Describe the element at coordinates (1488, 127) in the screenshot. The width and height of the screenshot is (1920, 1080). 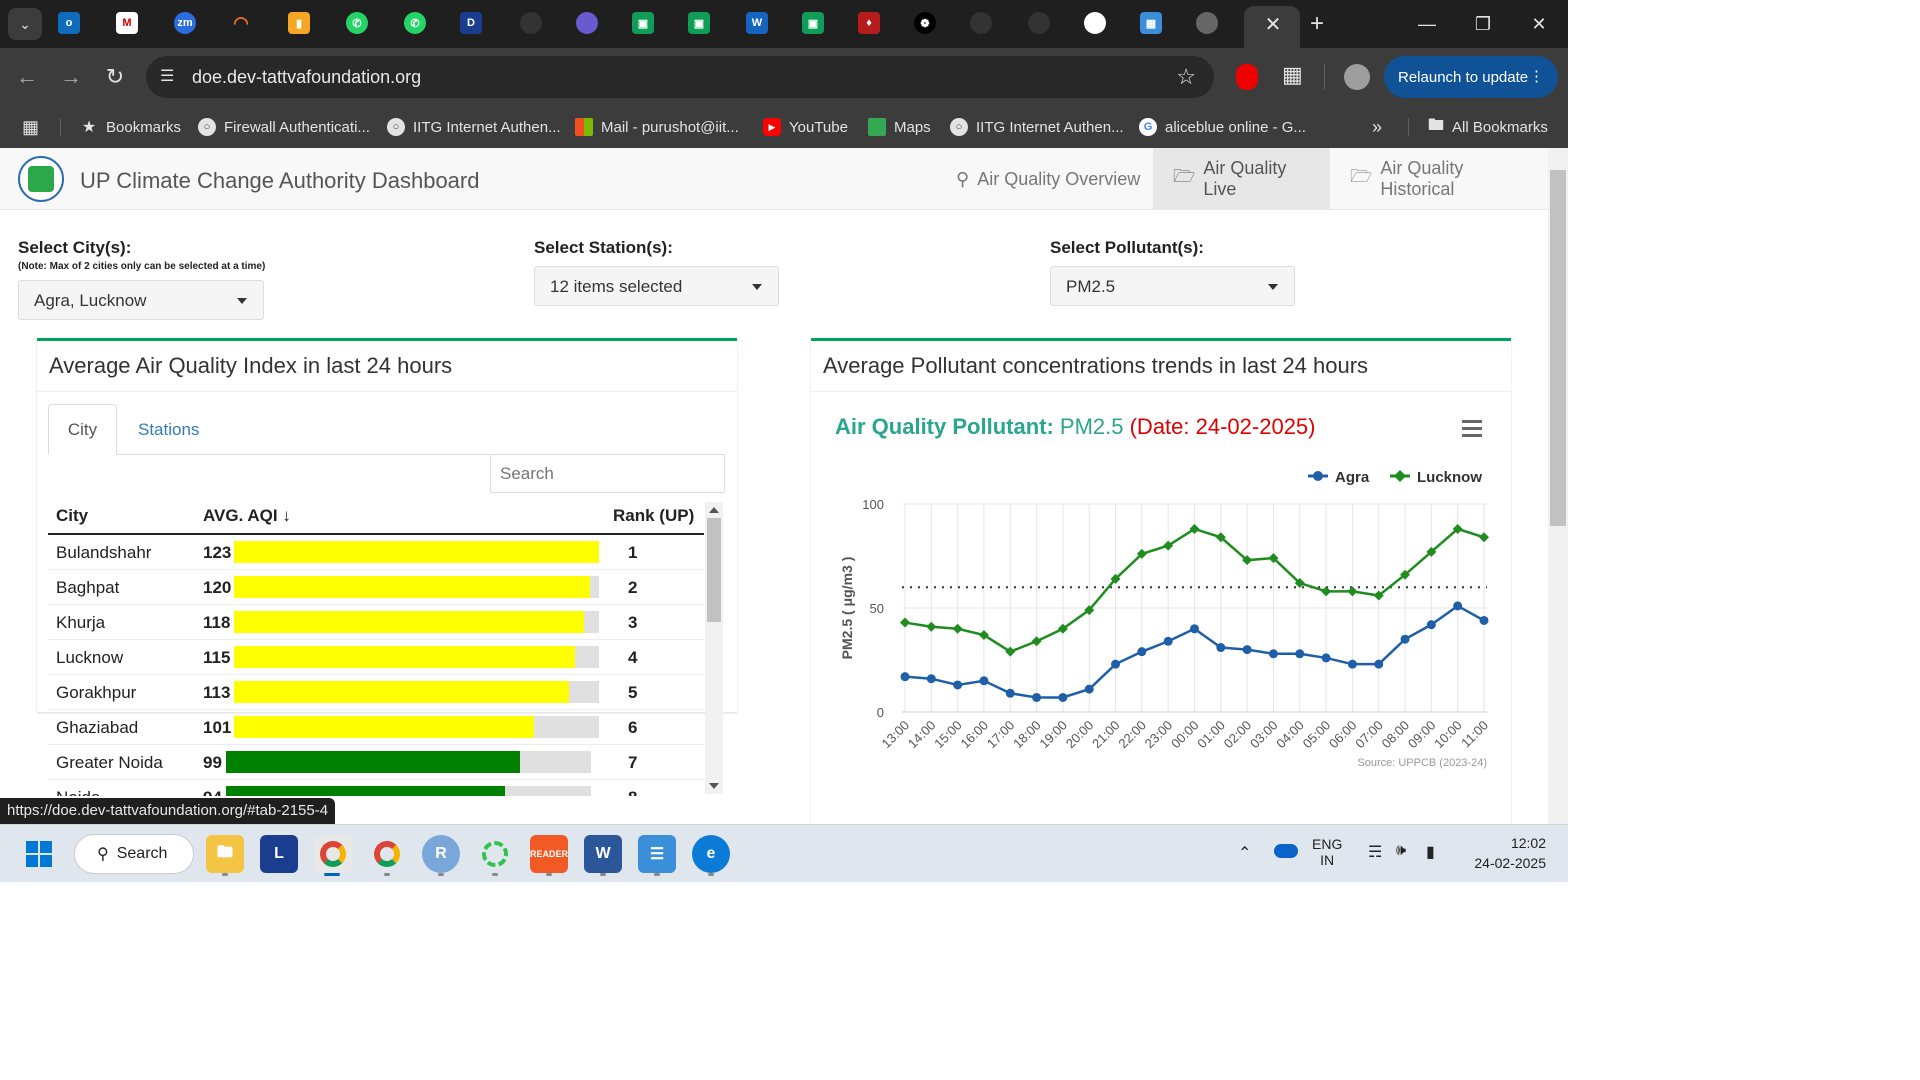
I see `all-bookmarks-button: 🖿 All Bookmarks` at that location.